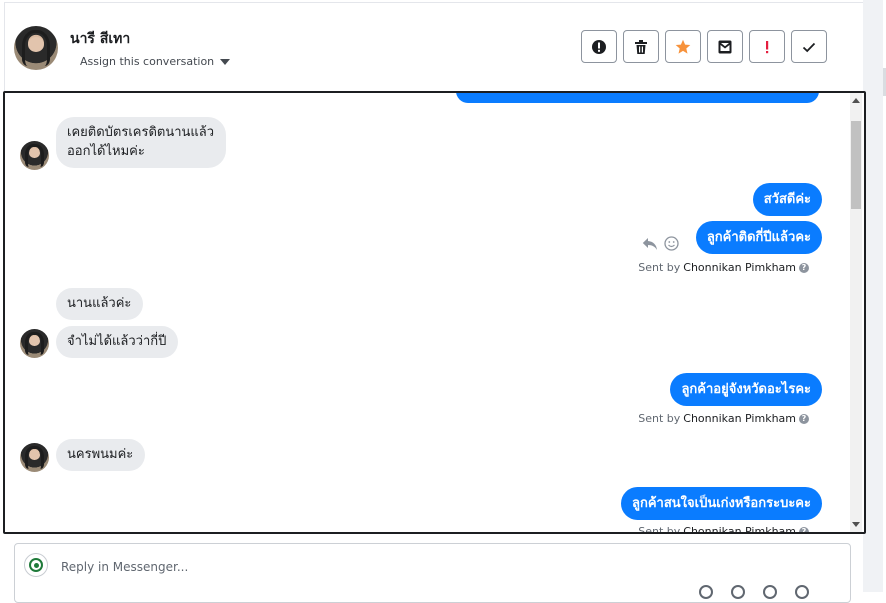 Image resolution: width=886 pixels, height=603 pixels. I want to click on right-panel-edge, so click(874, 296).